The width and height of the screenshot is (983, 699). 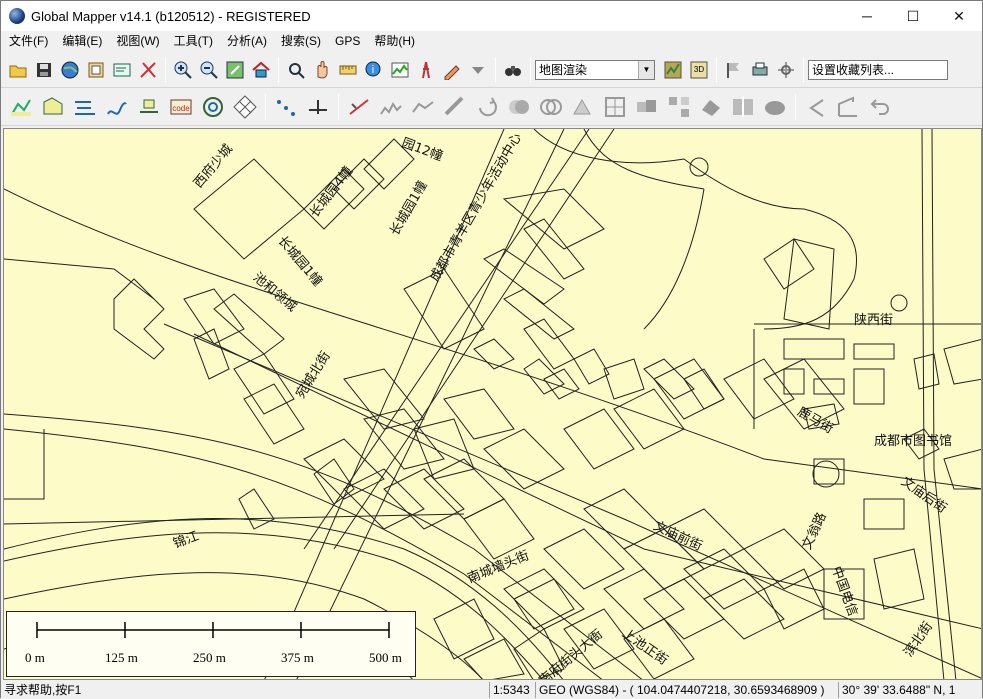 What do you see at coordinates (615, 107) in the screenshot?
I see `crop-icon` at bounding box center [615, 107].